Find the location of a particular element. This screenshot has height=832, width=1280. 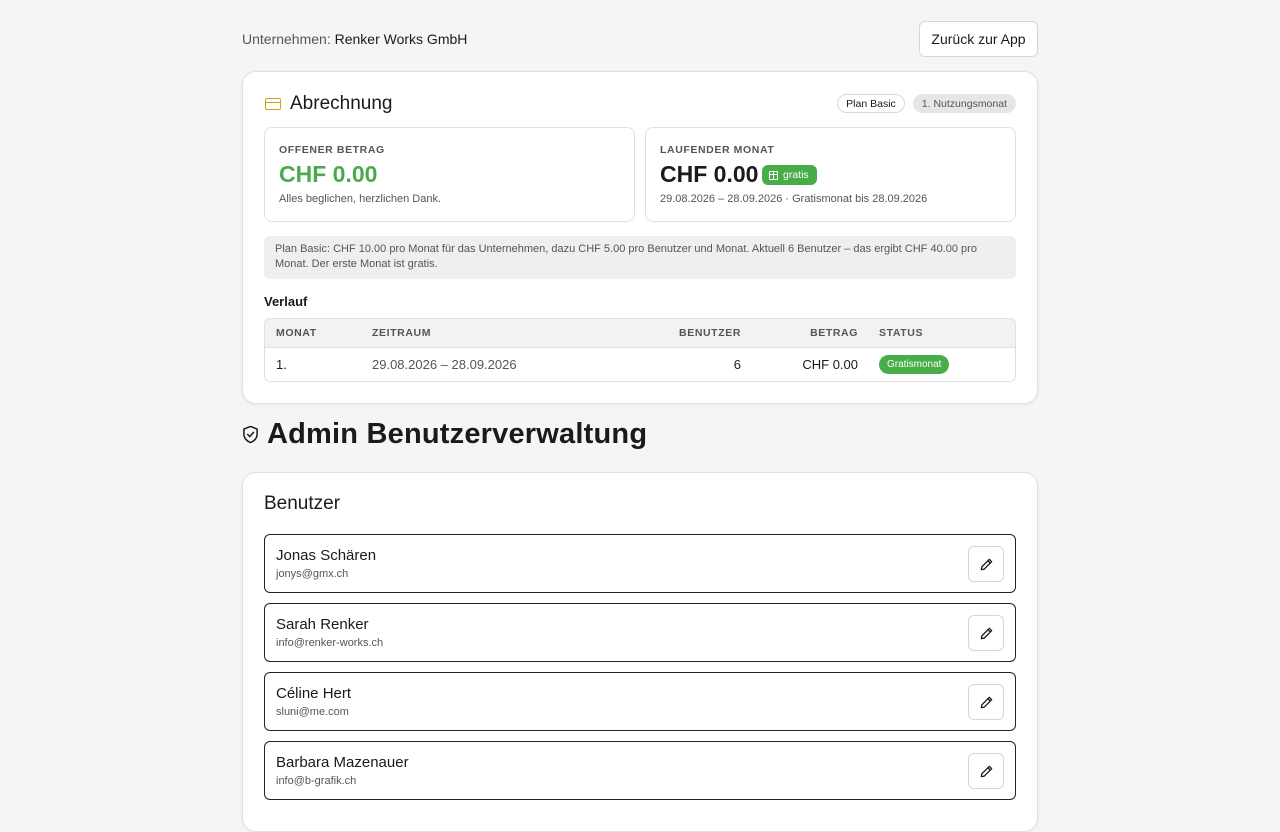

gratis-badge-label: gratis is located at coordinates (796, 175).